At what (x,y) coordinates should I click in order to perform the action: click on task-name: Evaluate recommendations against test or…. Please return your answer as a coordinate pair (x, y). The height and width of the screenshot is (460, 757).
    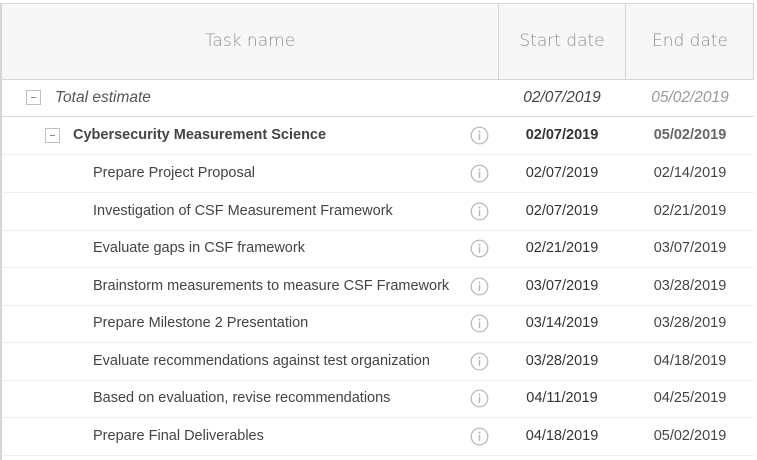
    Looking at the image, I should click on (261, 361).